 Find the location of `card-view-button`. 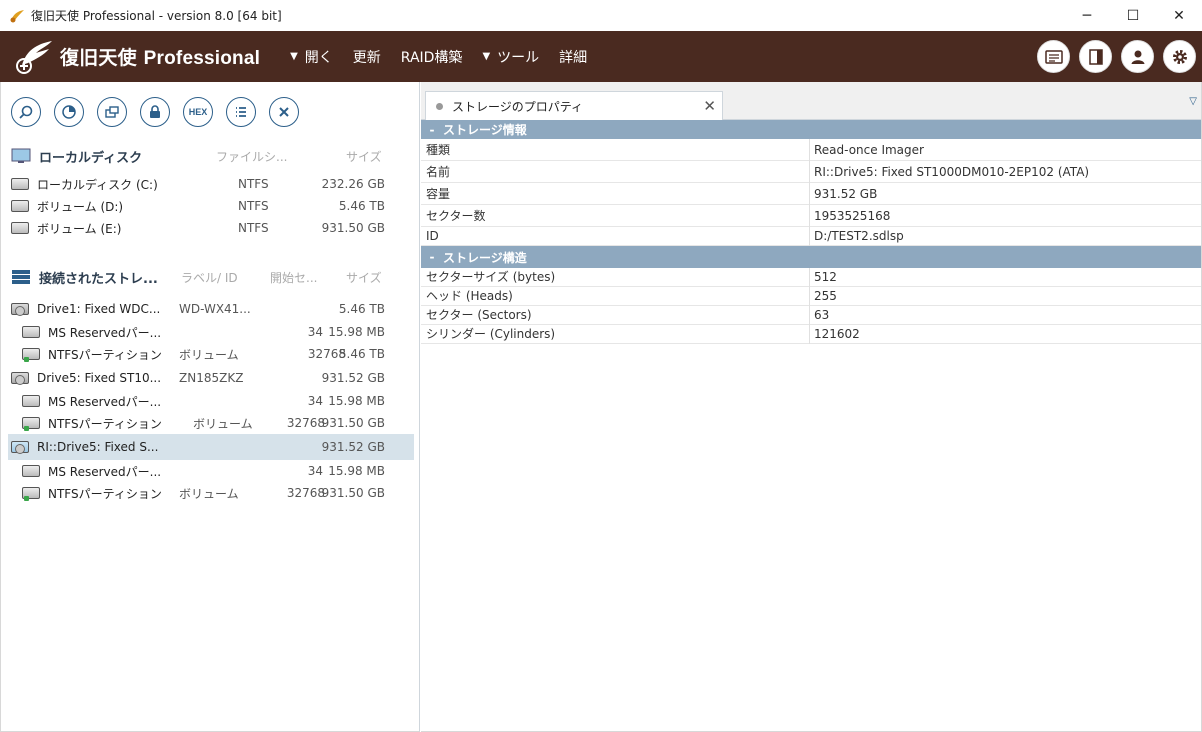

card-view-button is located at coordinates (1053, 56).